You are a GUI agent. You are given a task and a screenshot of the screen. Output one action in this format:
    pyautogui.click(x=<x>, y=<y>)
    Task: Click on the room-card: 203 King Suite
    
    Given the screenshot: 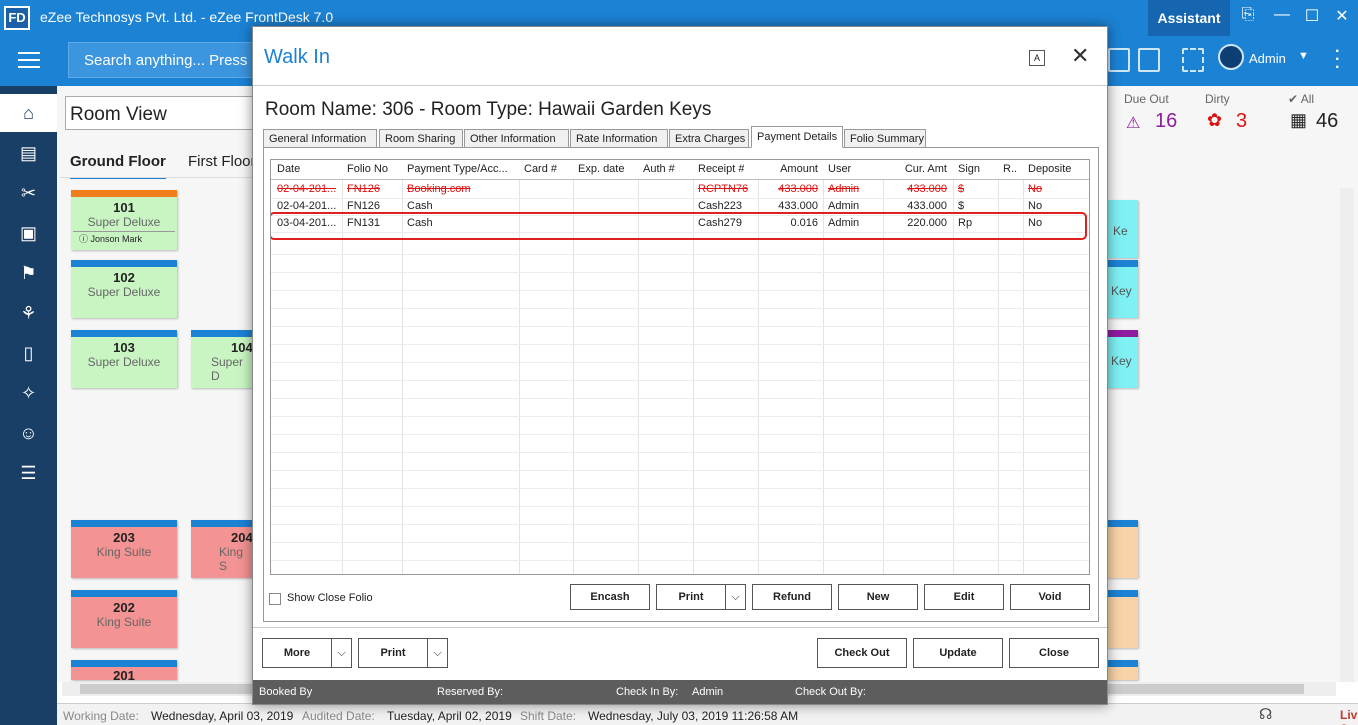 What is the action you would take?
    pyautogui.click(x=124, y=549)
    